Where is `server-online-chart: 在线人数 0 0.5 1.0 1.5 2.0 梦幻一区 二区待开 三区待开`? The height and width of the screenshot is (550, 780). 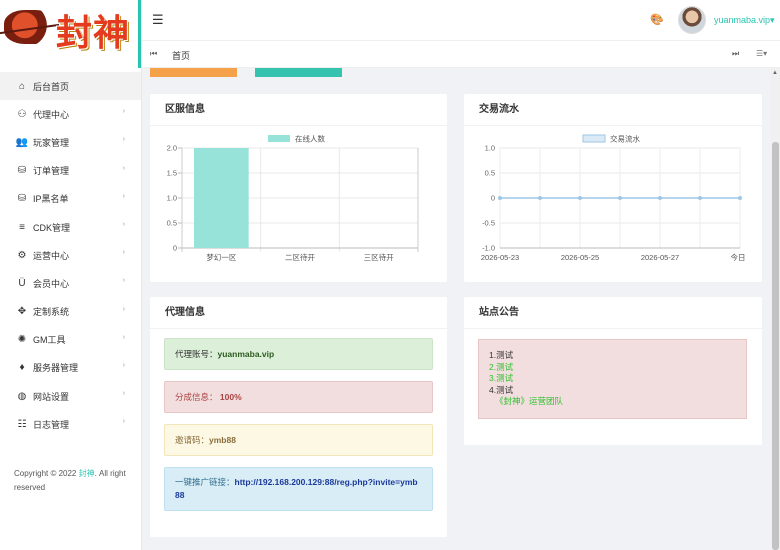 server-online-chart: 在线人数 0 0.5 1.0 1.5 2.0 梦幻一区 二区待开 三区待开 is located at coordinates (293, 198).